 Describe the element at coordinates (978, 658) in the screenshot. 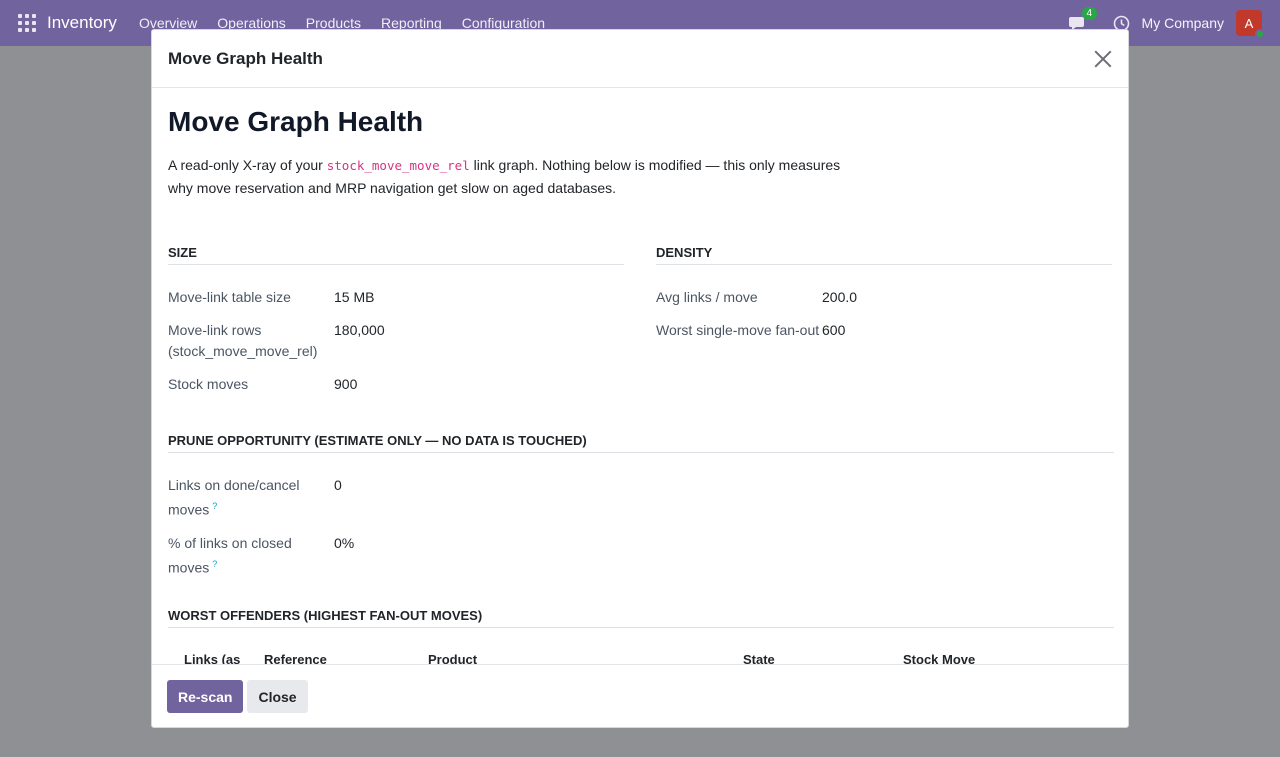

I see `column-header-stock-move: Stock Move` at that location.